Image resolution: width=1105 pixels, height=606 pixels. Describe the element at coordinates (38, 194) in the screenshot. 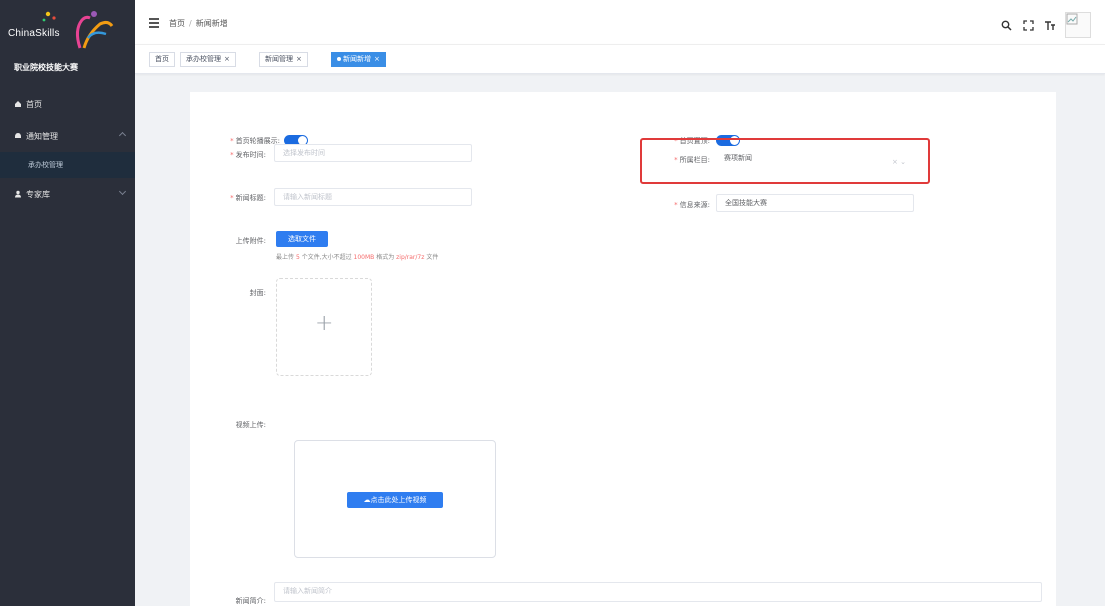

I see `sidebar-item-label: 专家库` at that location.